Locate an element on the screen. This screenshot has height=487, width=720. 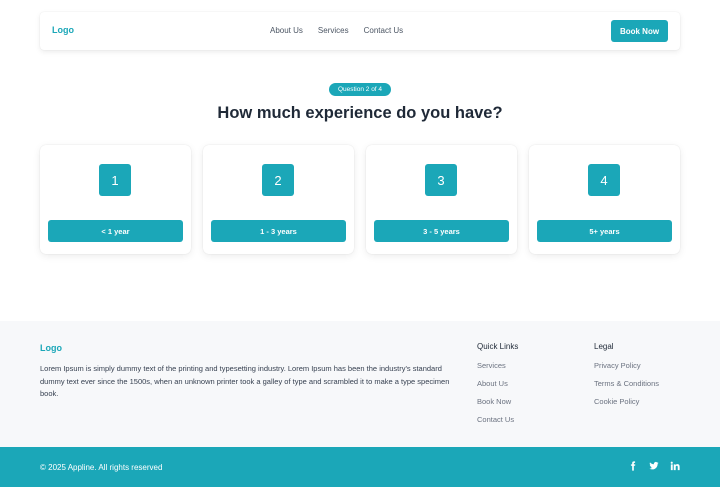
footer-link-contact: Contact Us is located at coordinates (497, 419).